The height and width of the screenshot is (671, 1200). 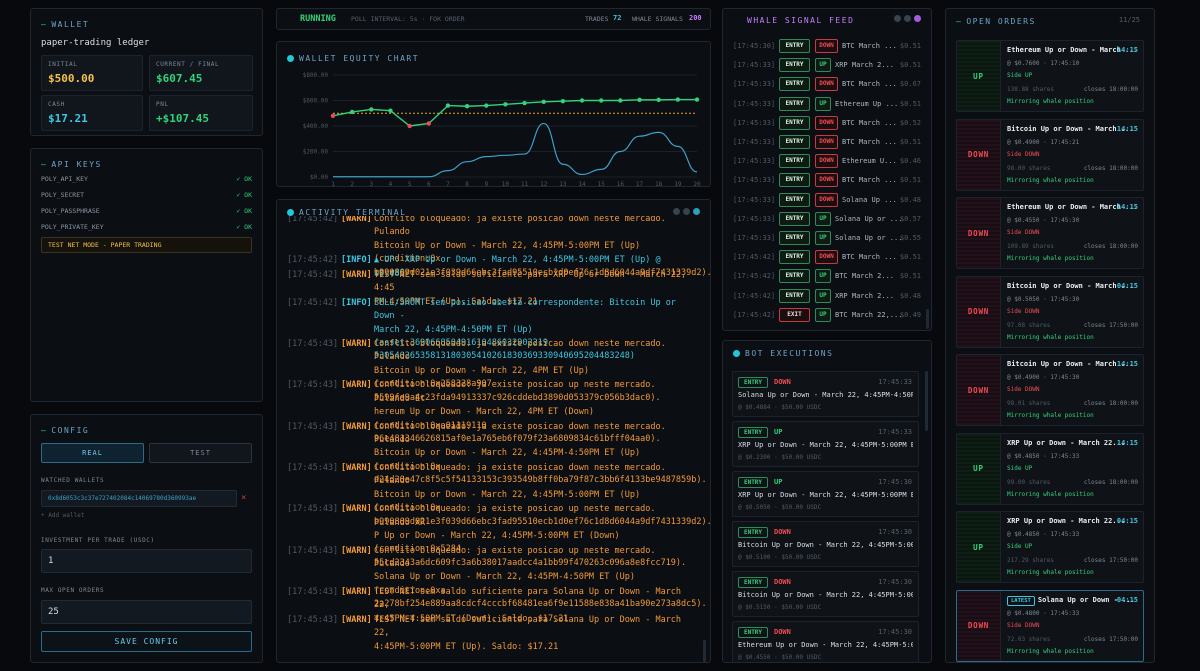 I want to click on whale-signal-row: [17:45:33] ENTRY DOWN Solana Up ... $0.48, so click(x=826, y=200).